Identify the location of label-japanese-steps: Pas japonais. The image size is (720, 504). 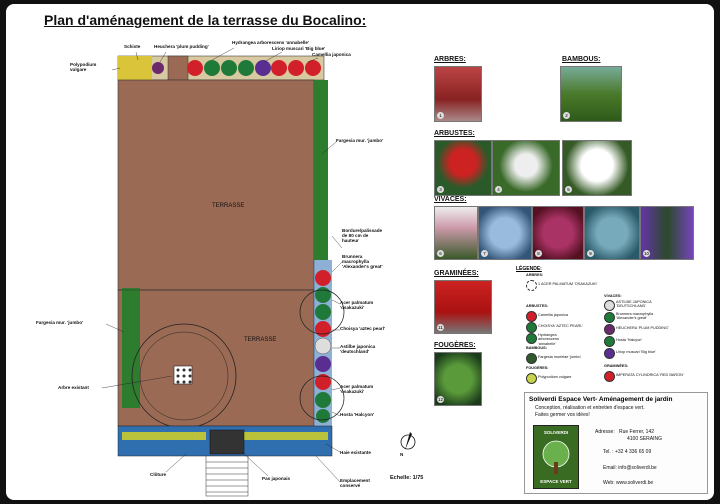
(276, 478).